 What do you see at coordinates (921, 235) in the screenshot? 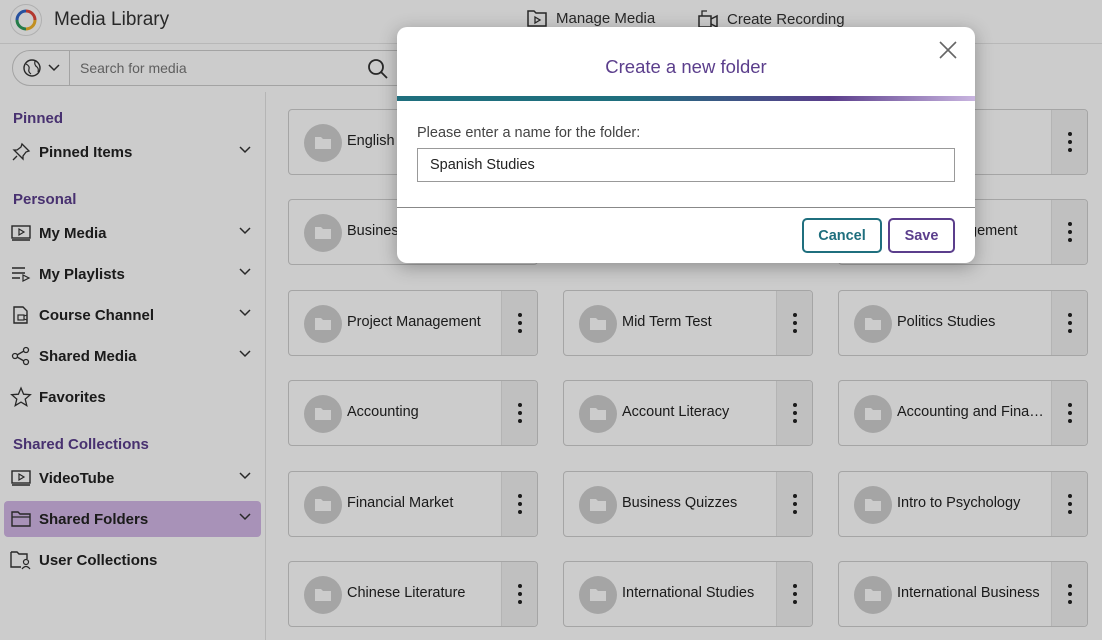
I see `save-button: Save` at bounding box center [921, 235].